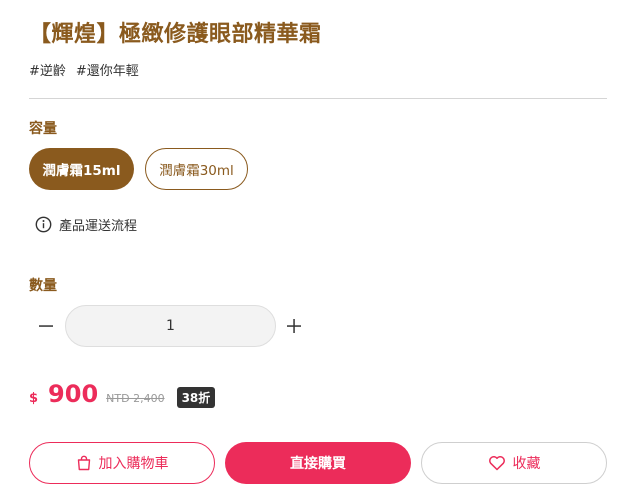  What do you see at coordinates (98, 226) in the screenshot?
I see `shipping-info-label: 產品運送流程` at bounding box center [98, 226].